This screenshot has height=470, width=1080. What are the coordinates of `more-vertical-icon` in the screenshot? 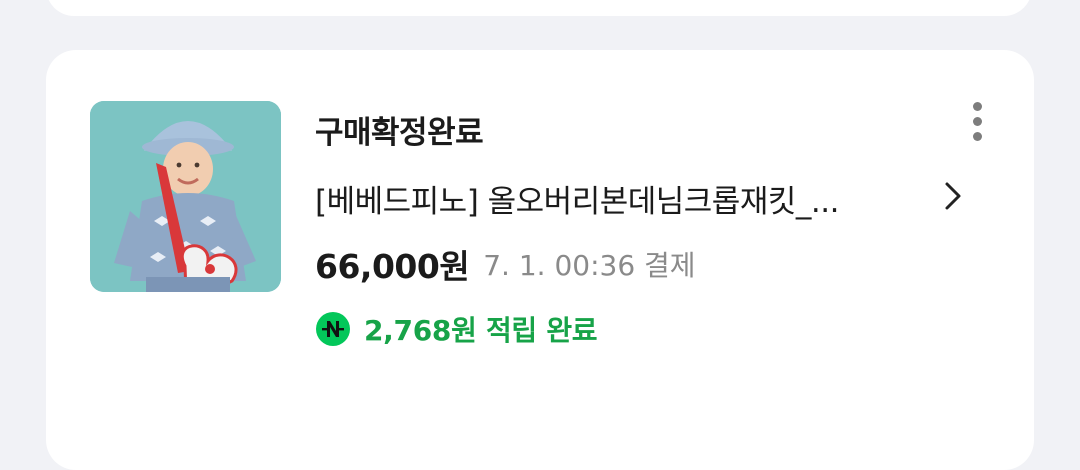 It's located at (977, 106).